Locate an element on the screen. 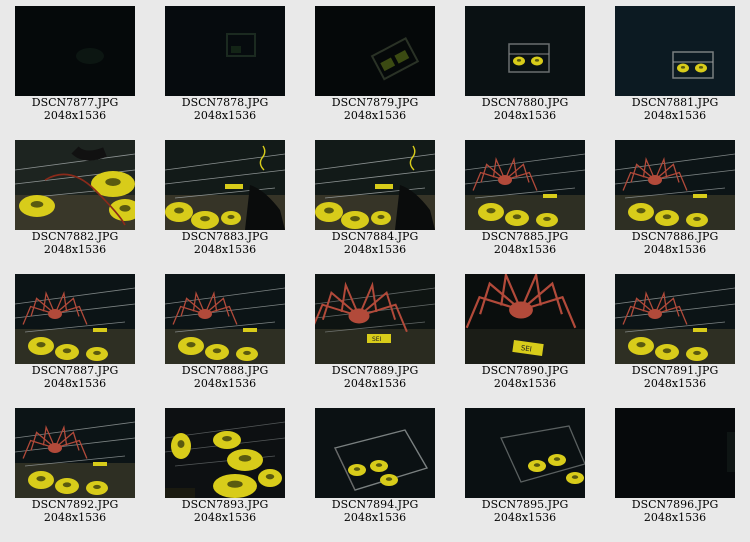  thumbnail-filename: DSCN7891.JPG is located at coordinates (675, 370).